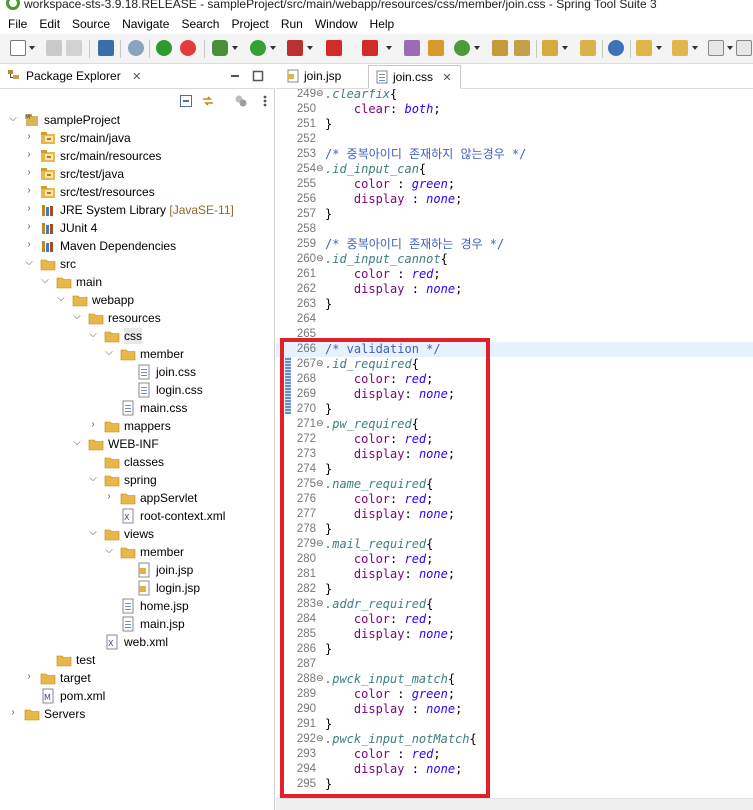  Describe the element at coordinates (514, 214) in the screenshot. I see `code-line: 257}` at that location.